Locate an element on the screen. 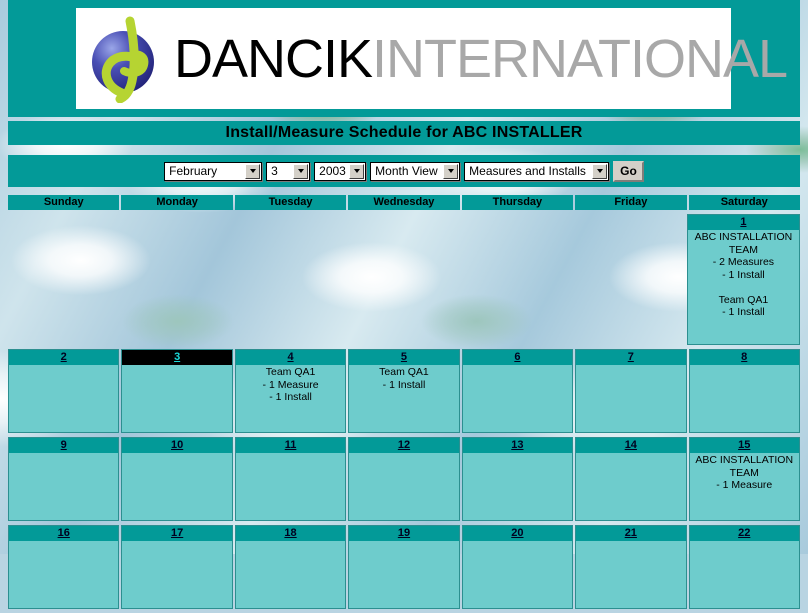  year-select-value: 2003 is located at coordinates (332, 170).